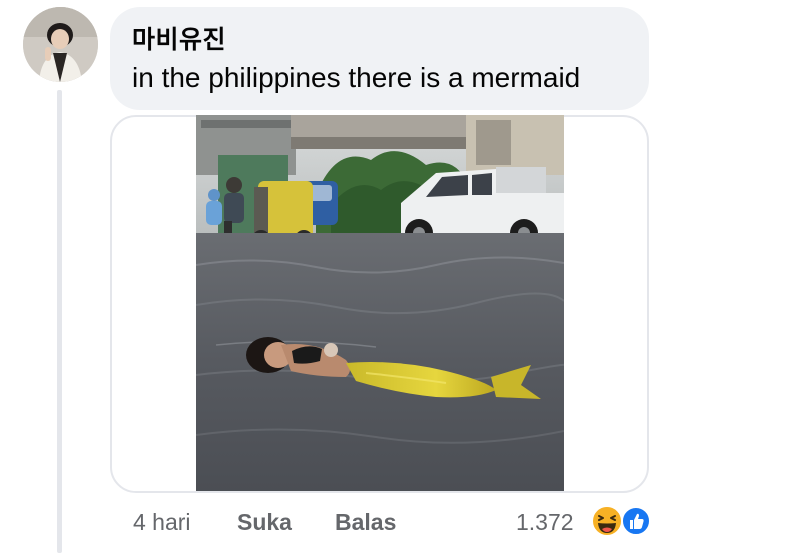  Describe the element at coordinates (379, 40) in the screenshot. I see `comment-author-name: 마비유진` at that location.